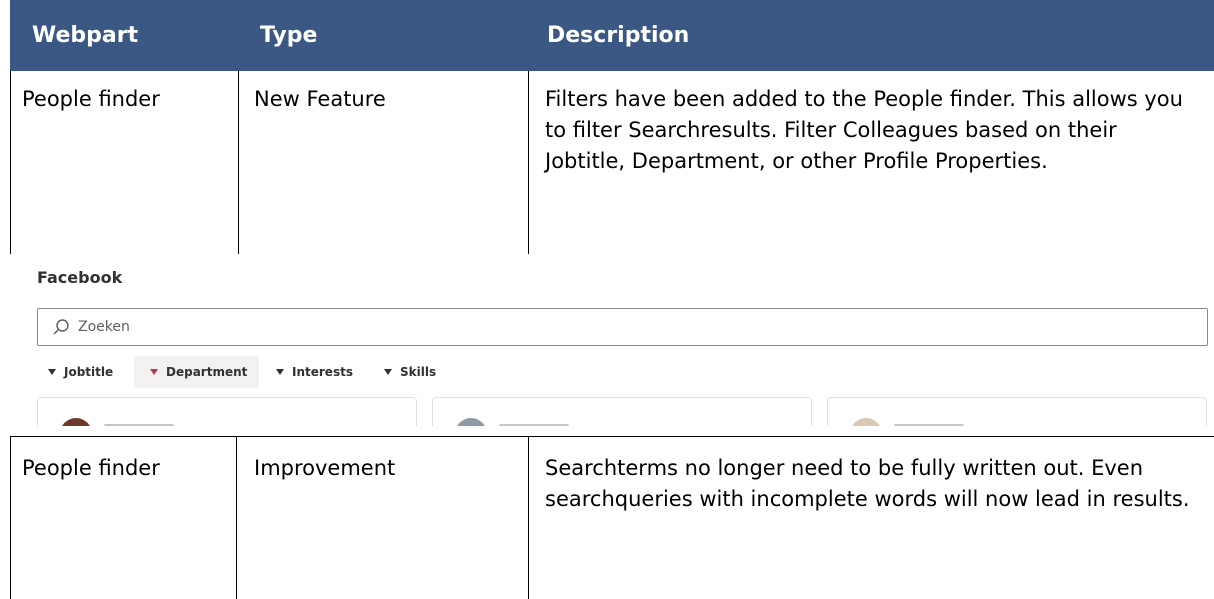 This screenshot has height=599, width=1214. Describe the element at coordinates (207, 372) in the screenshot. I see `filter-label: Department` at that location.